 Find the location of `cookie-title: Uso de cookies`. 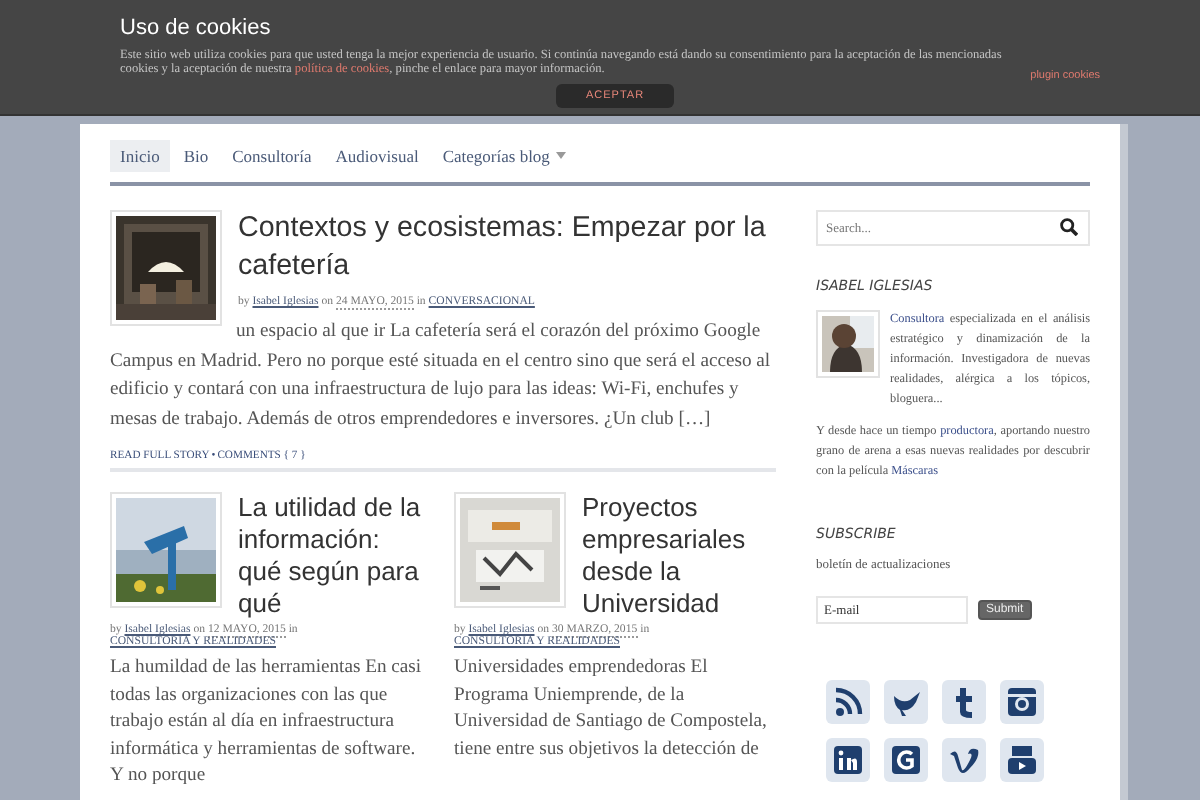

cookie-title: Uso de cookies is located at coordinates (196, 28).